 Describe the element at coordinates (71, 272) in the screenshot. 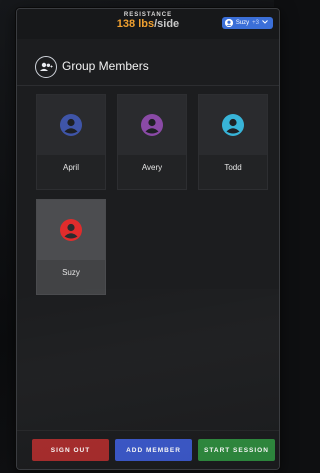

I see `member-name: Suzy` at that location.